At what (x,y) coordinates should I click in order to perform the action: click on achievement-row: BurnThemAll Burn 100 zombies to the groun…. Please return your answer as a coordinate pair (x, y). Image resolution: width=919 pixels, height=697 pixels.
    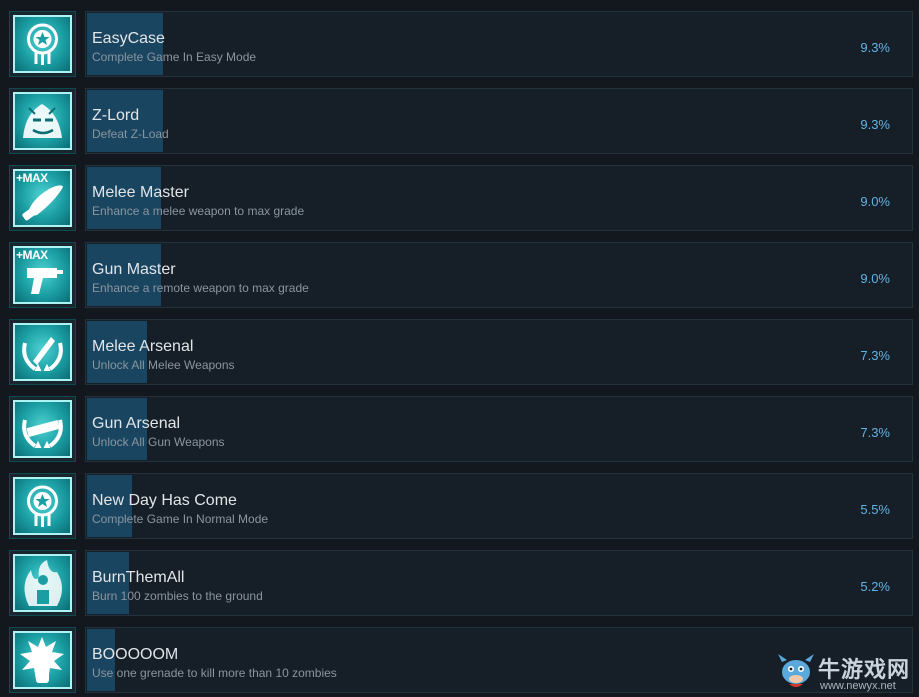
    Looking at the image, I should click on (459, 583).